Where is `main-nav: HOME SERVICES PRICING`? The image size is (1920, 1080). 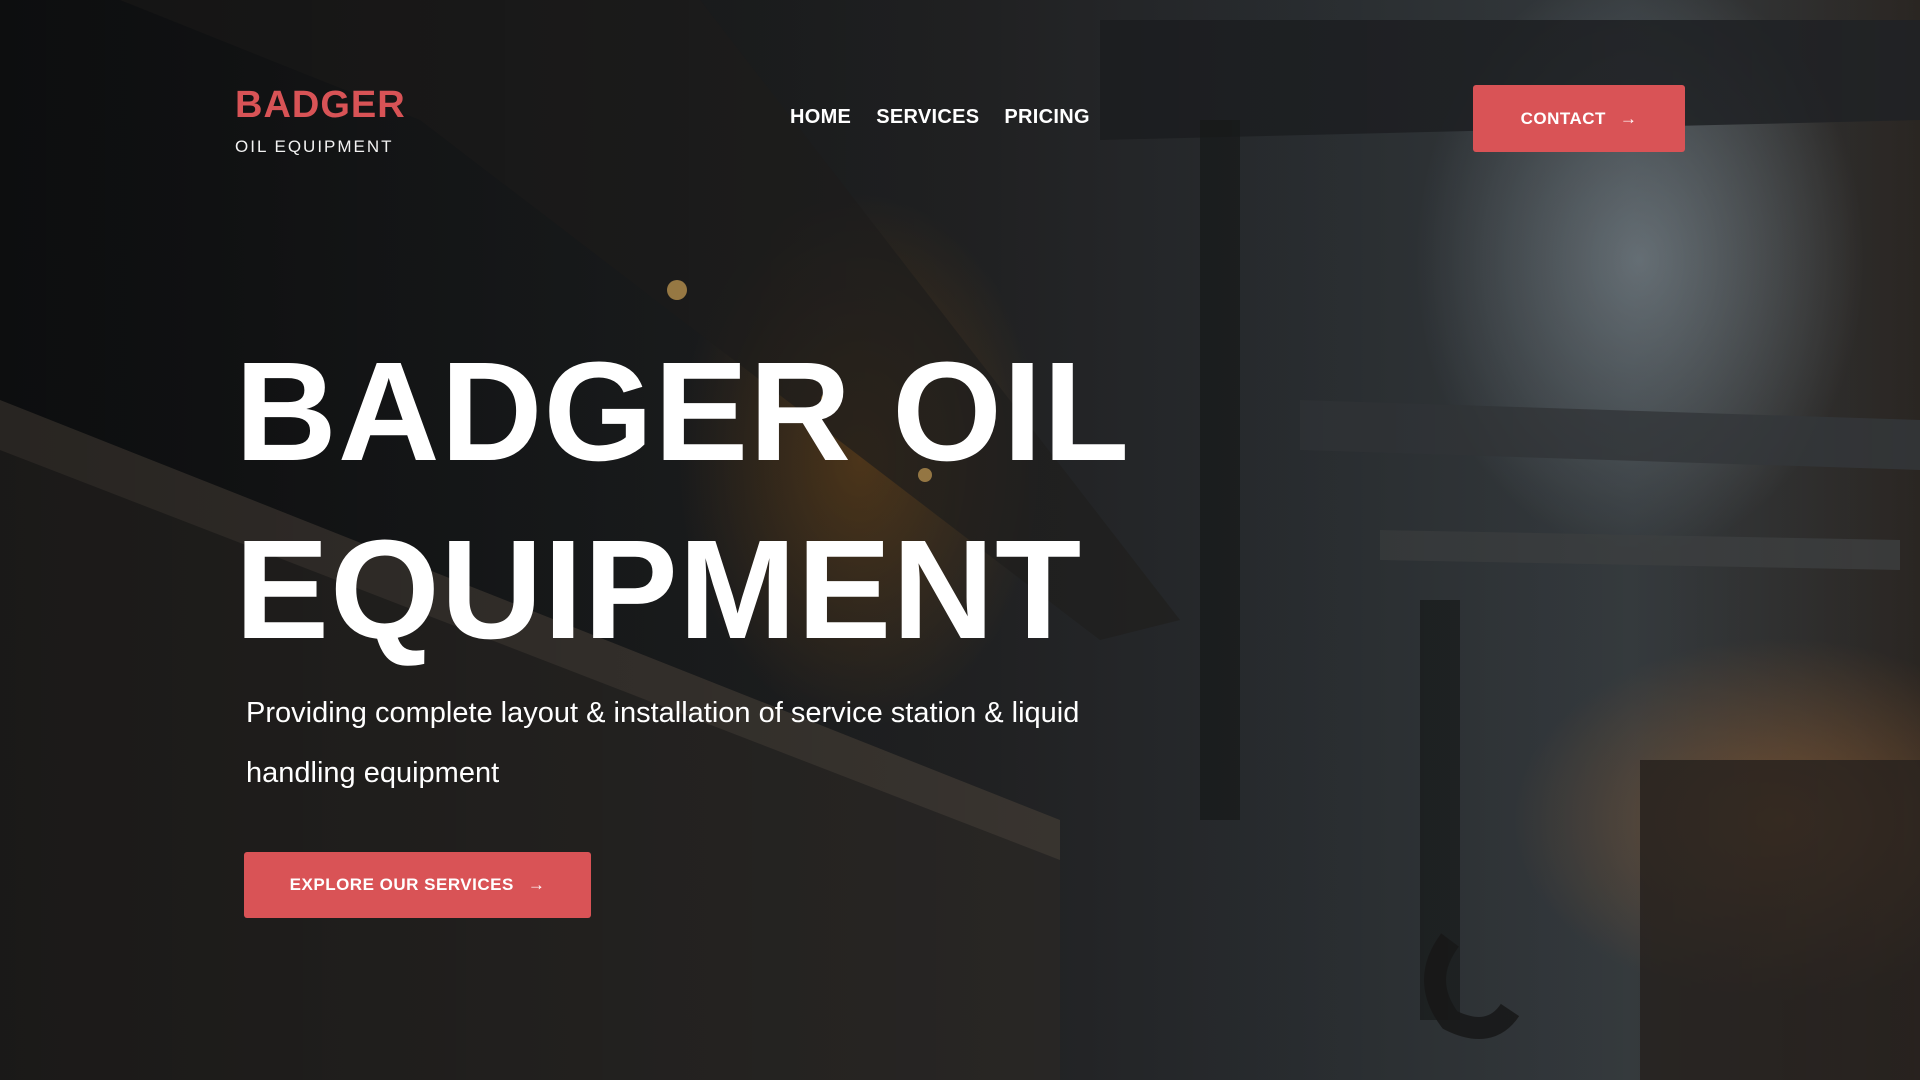 main-nav: HOME SERVICES PRICING is located at coordinates (940, 117).